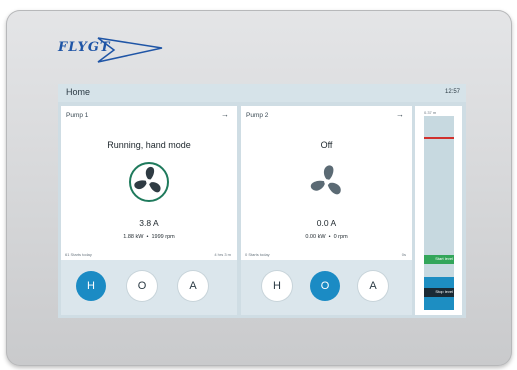  Describe the element at coordinates (326, 145) in the screenshot. I see `pump-status: Off` at that location.